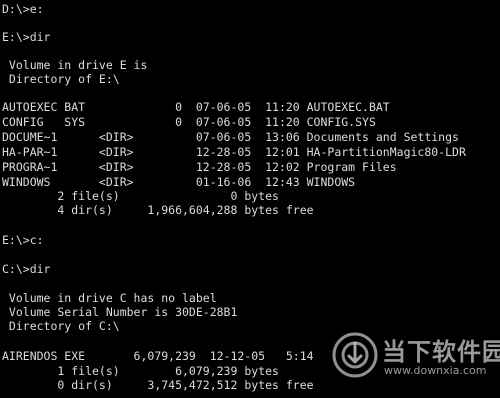 Image resolution: width=500 pixels, height=398 pixels. I want to click on downxia-logo-icon, so click(355, 355).